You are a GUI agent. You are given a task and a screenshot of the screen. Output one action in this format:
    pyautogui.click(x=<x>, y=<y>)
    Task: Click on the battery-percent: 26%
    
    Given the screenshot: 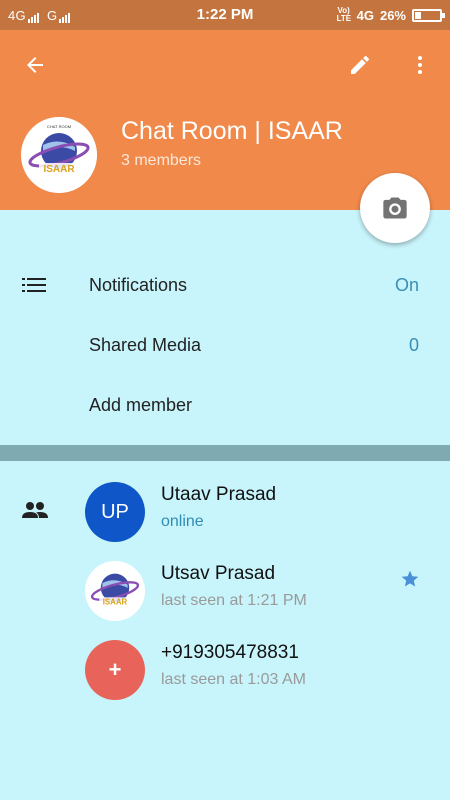 What is the action you would take?
    pyautogui.click(x=392, y=15)
    